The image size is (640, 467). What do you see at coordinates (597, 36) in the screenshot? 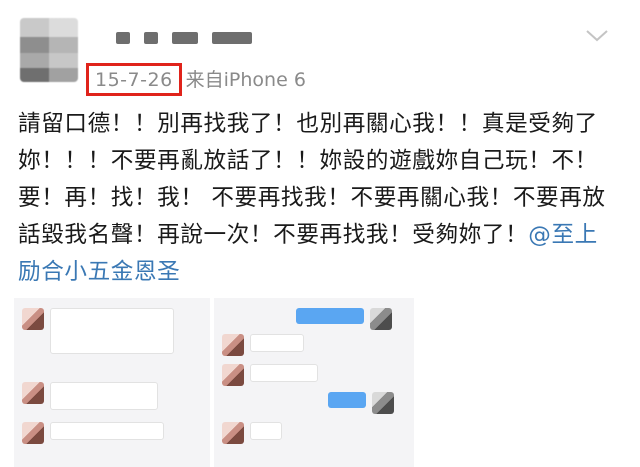
I see `chevron-down-icon` at bounding box center [597, 36].